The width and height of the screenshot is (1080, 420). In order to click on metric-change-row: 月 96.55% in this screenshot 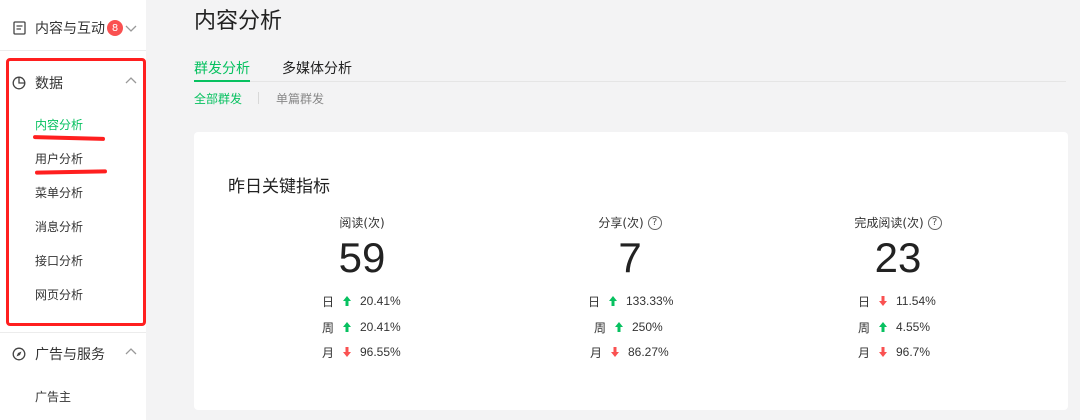, I will do `click(359, 352)`.